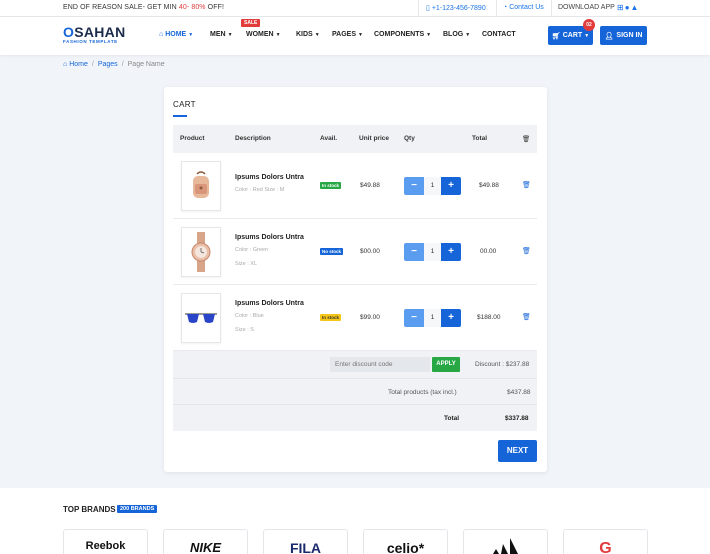 The image size is (710, 554). Describe the element at coordinates (402, 34) in the screenshot. I see `nav-components: COMPONENTS ▼` at that location.